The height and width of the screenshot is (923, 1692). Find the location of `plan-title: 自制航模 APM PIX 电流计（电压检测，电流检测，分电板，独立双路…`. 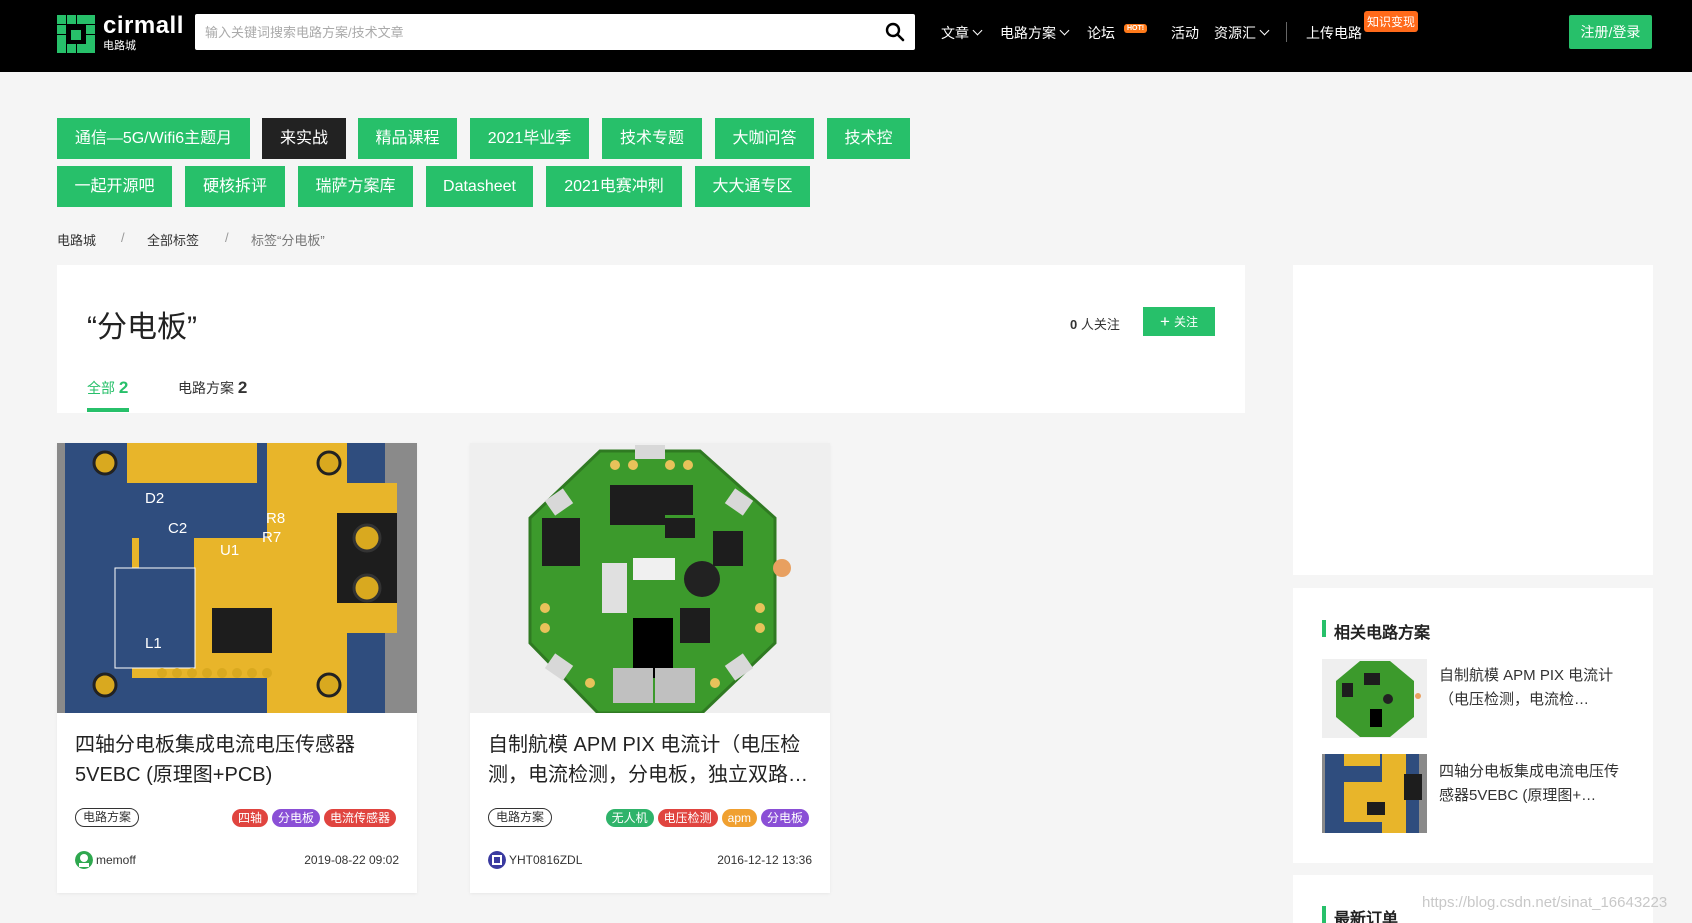

plan-title: 自制航模 APM PIX 电流计（电压检测，电流检测，分电板，独立双路… is located at coordinates (651, 760).